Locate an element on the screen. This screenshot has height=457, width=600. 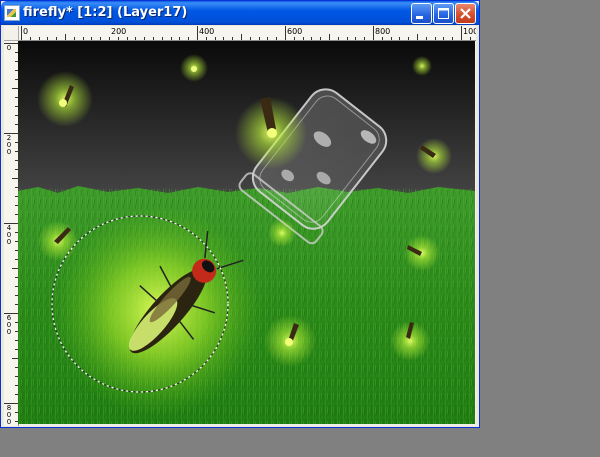
vertical-ruler: 0 2 0 0 4 0 0 6 0 0 8 0 0 is located at coordinates (11, 233).